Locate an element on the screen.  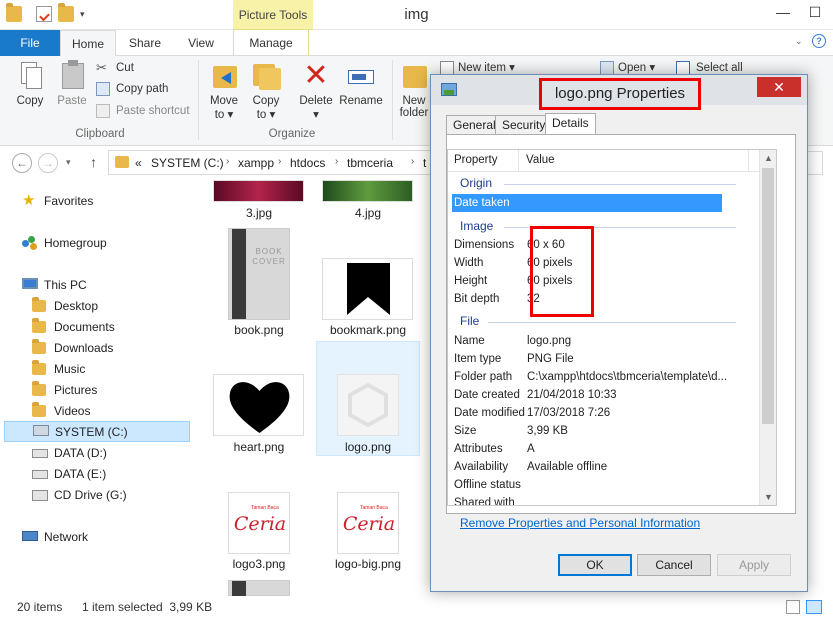
property-key: Name is located at coordinates (469, 341).